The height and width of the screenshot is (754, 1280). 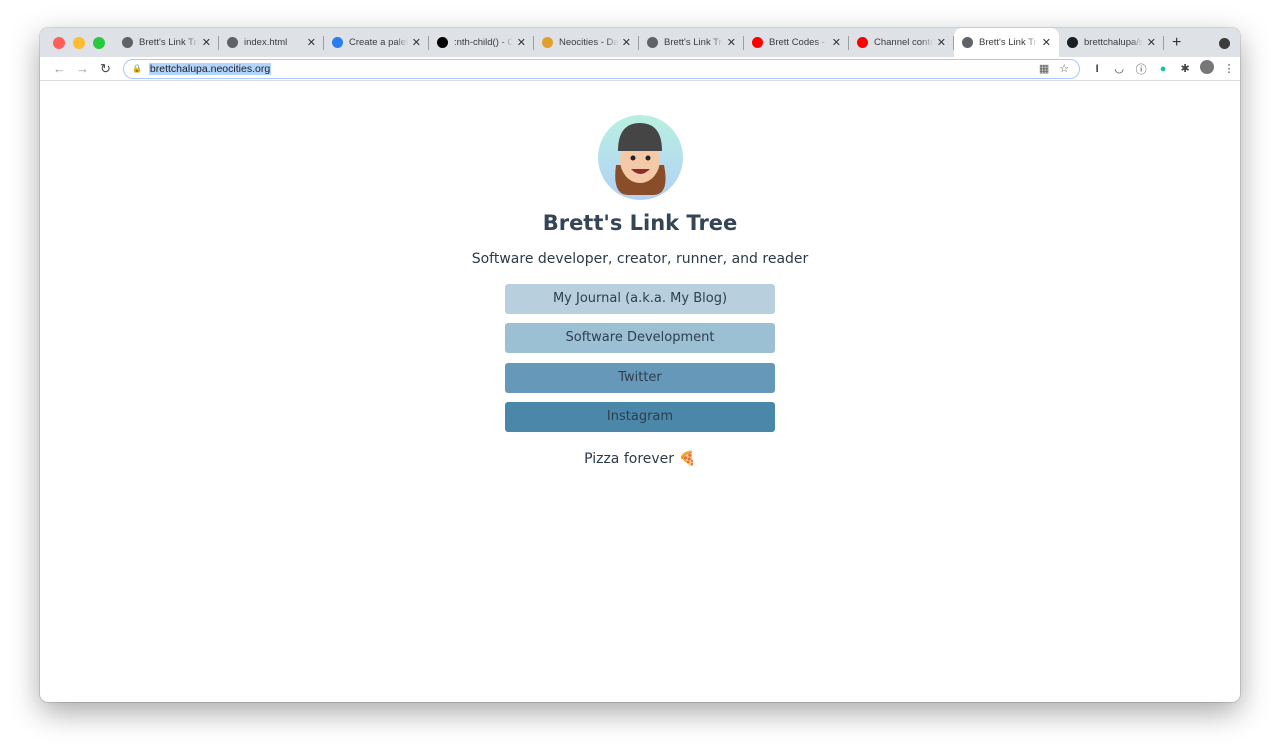 I want to click on link-button: My Journal (a.k.a. My Blog), so click(x=640, y=299).